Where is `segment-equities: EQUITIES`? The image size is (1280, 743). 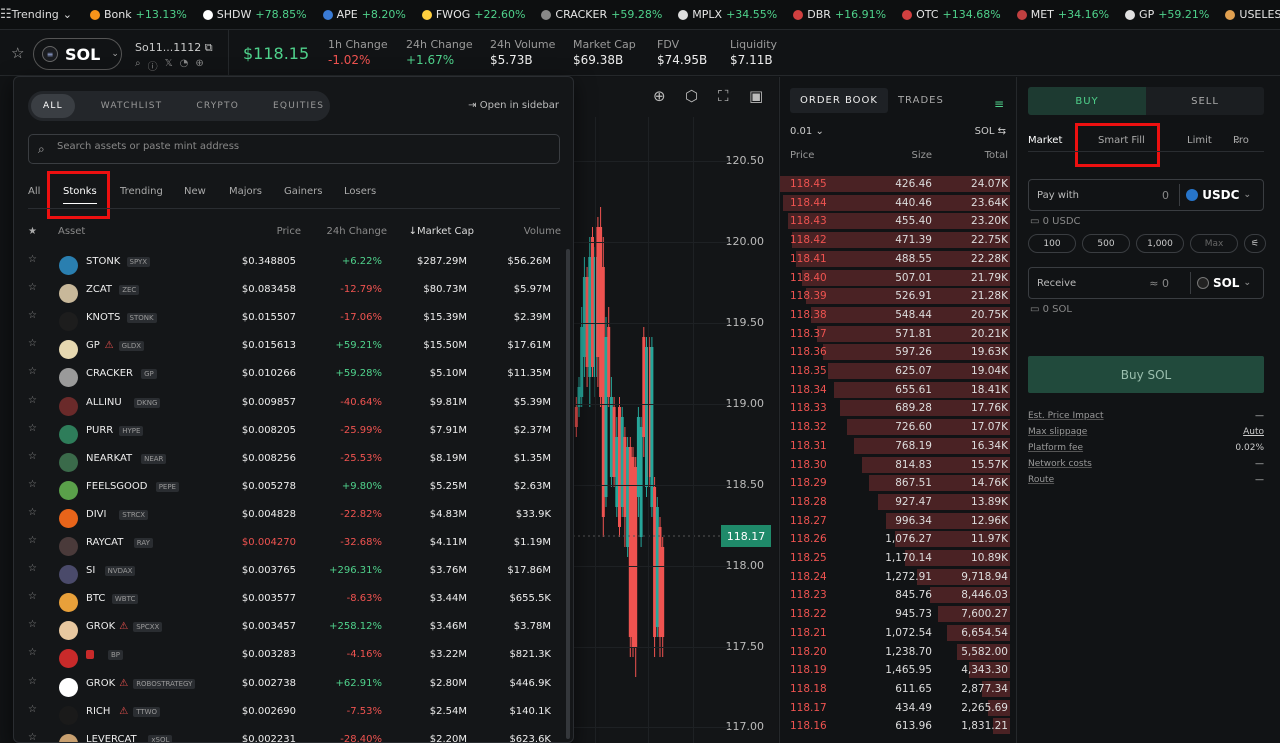
segment-equities: EQUITIES is located at coordinates (298, 106).